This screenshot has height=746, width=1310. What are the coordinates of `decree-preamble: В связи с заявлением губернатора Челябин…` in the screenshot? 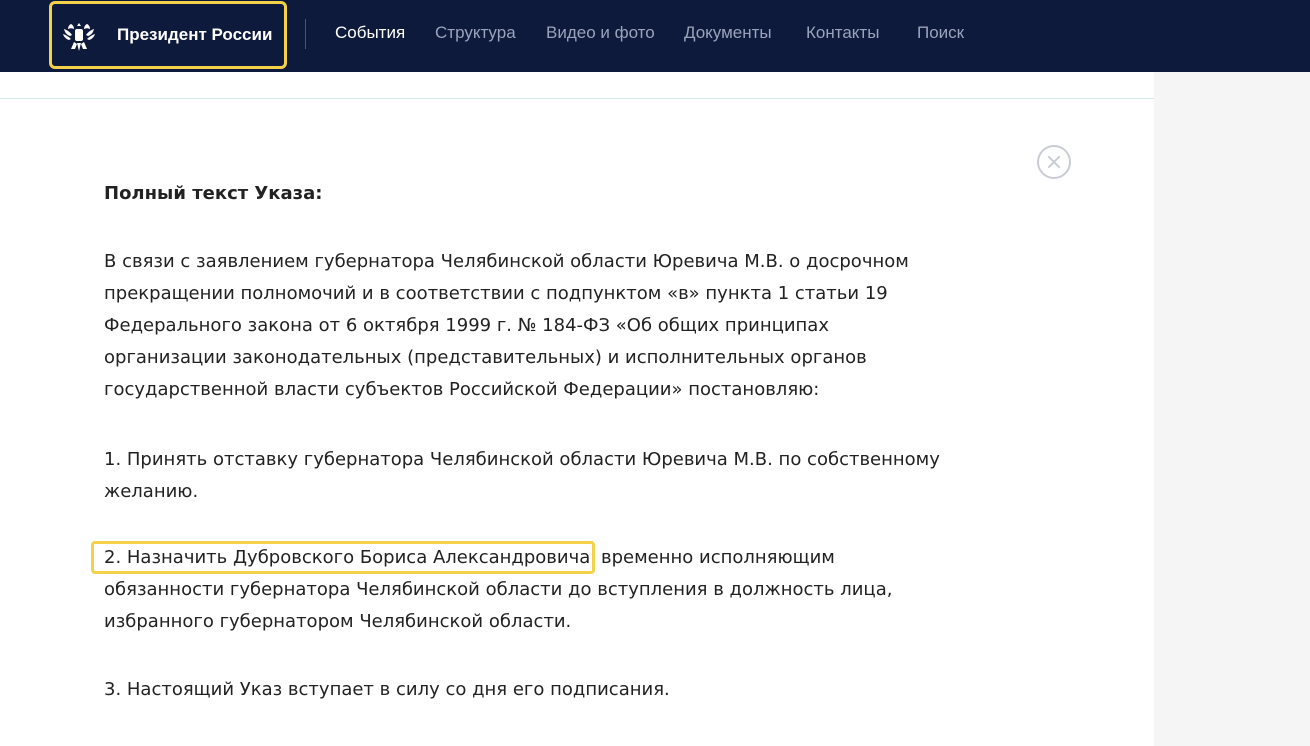 It's located at (506, 325).